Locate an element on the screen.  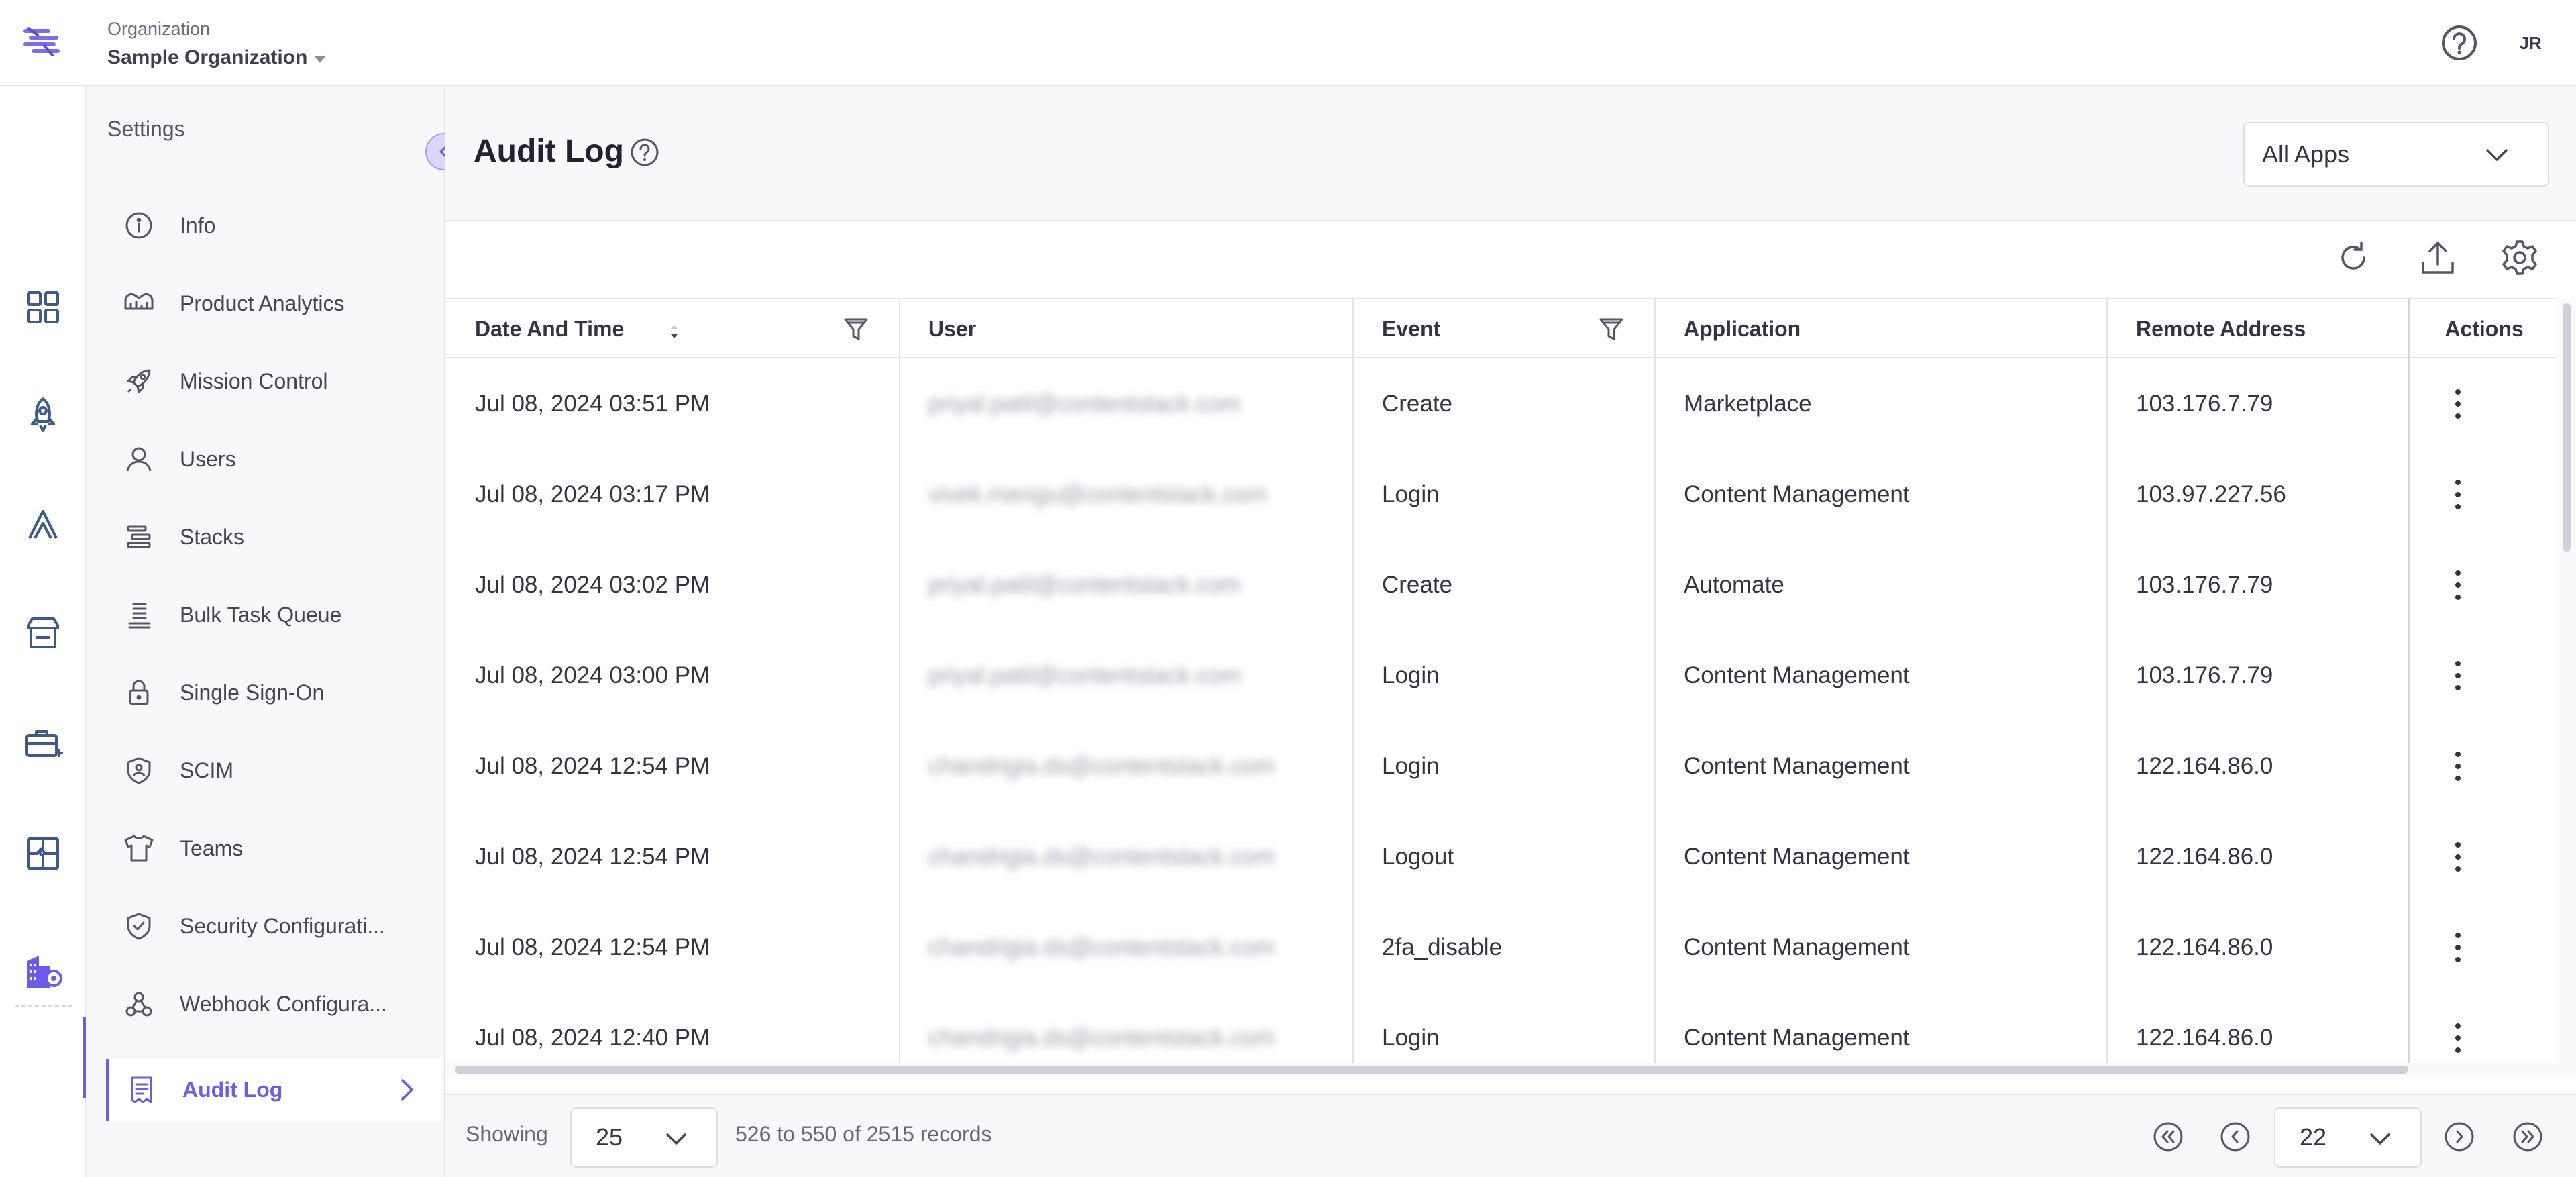
puzzle-icon is located at coordinates (43, 853).